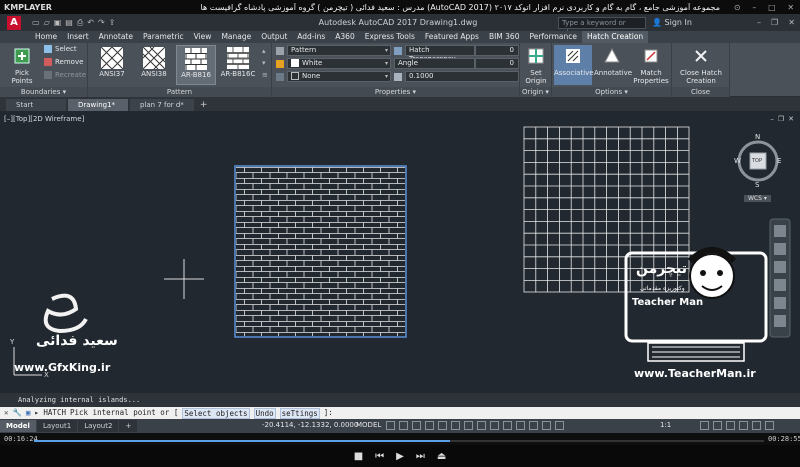 Image resolution: width=800 pixels, height=467 pixels. I want to click on player-seek-bar, so click(399, 441).